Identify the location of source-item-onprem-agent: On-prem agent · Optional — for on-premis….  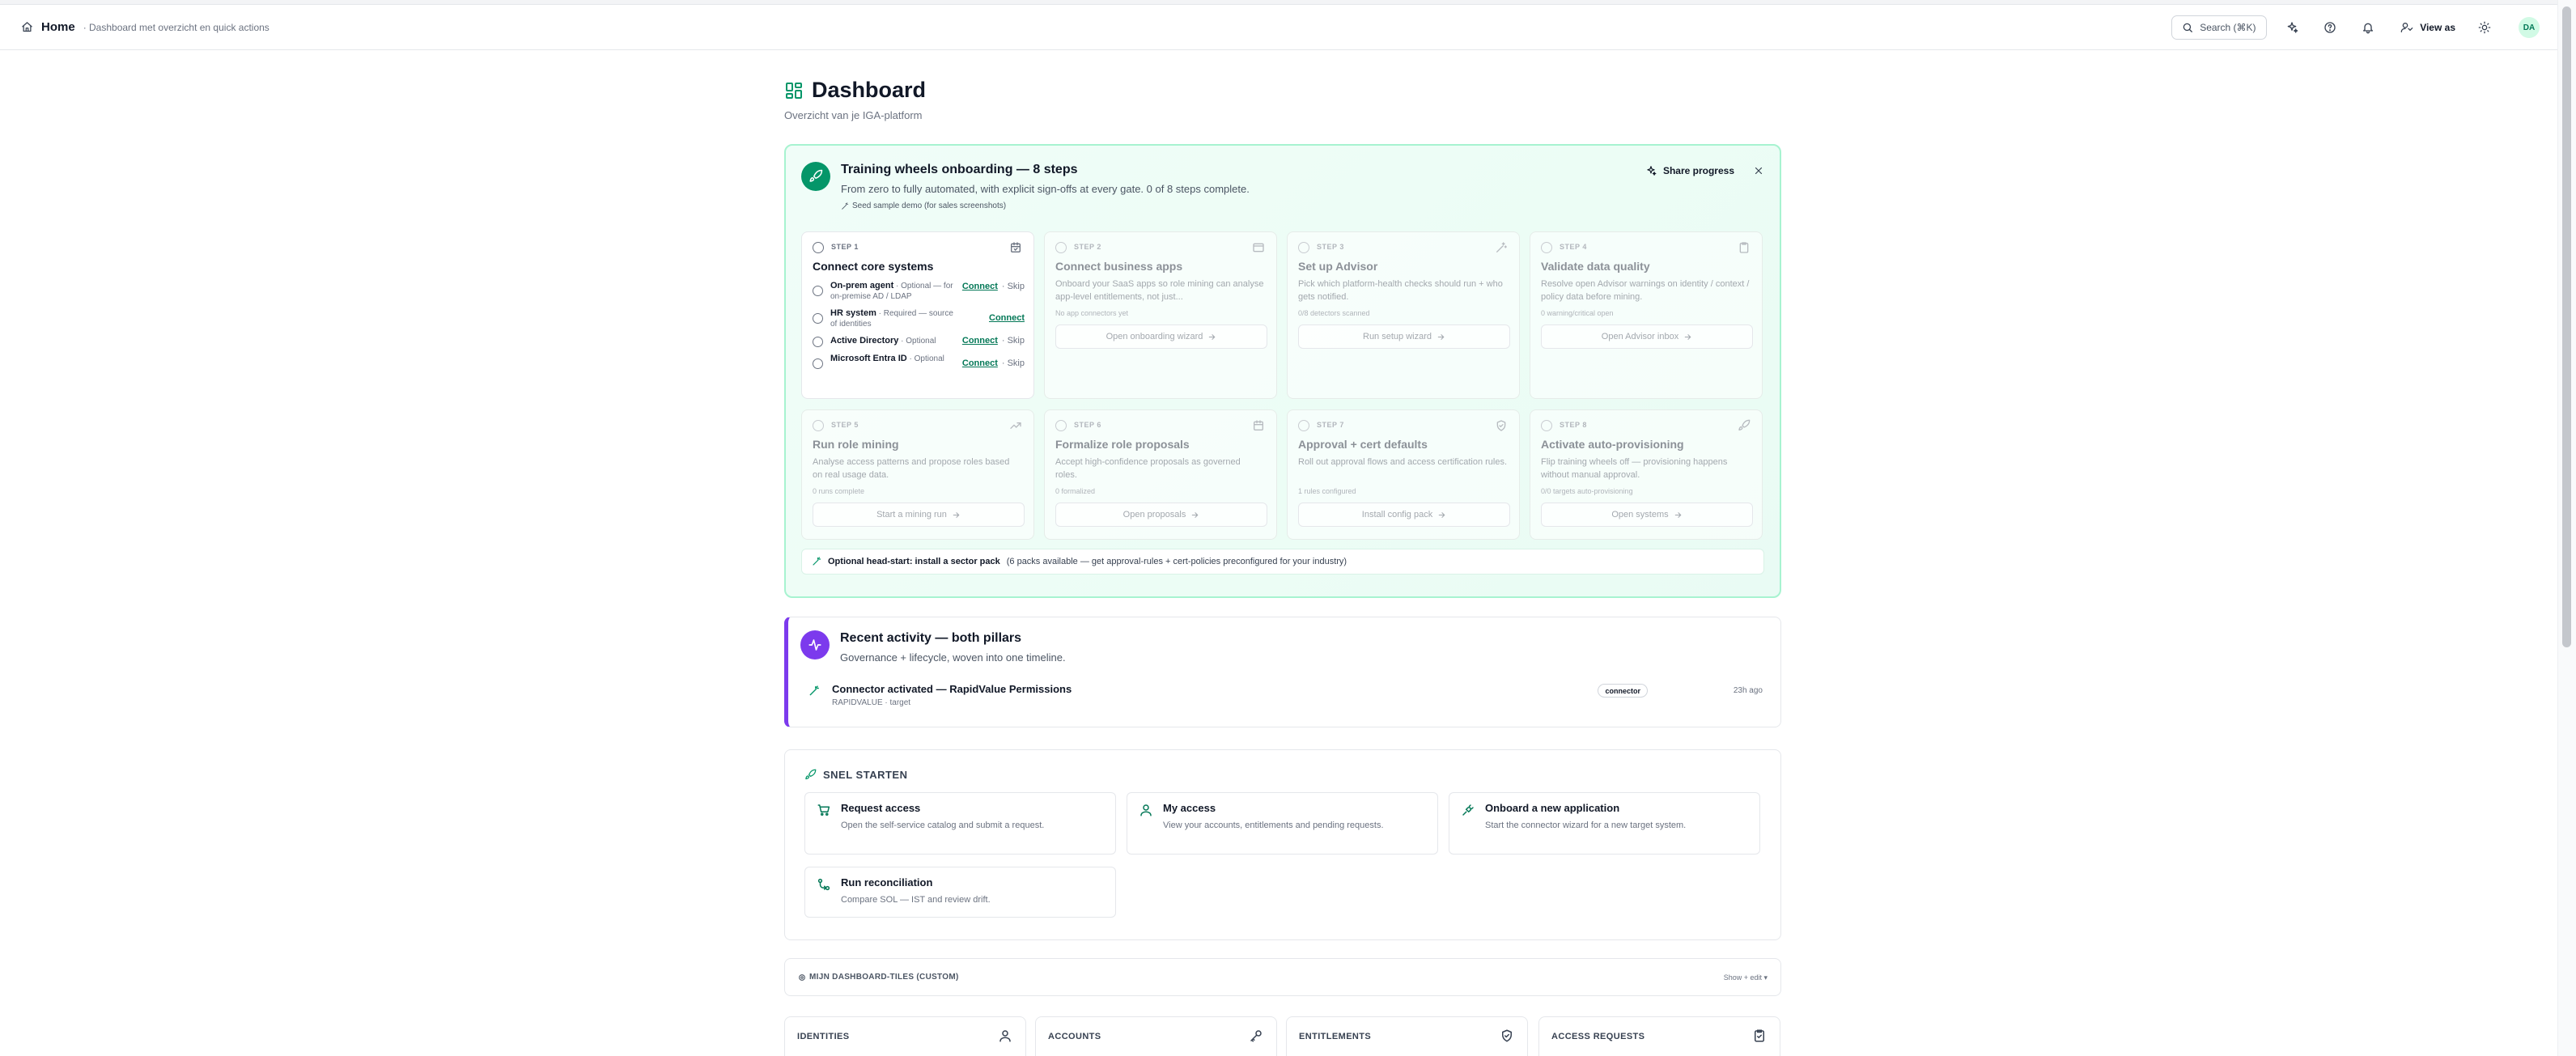
(919, 291).